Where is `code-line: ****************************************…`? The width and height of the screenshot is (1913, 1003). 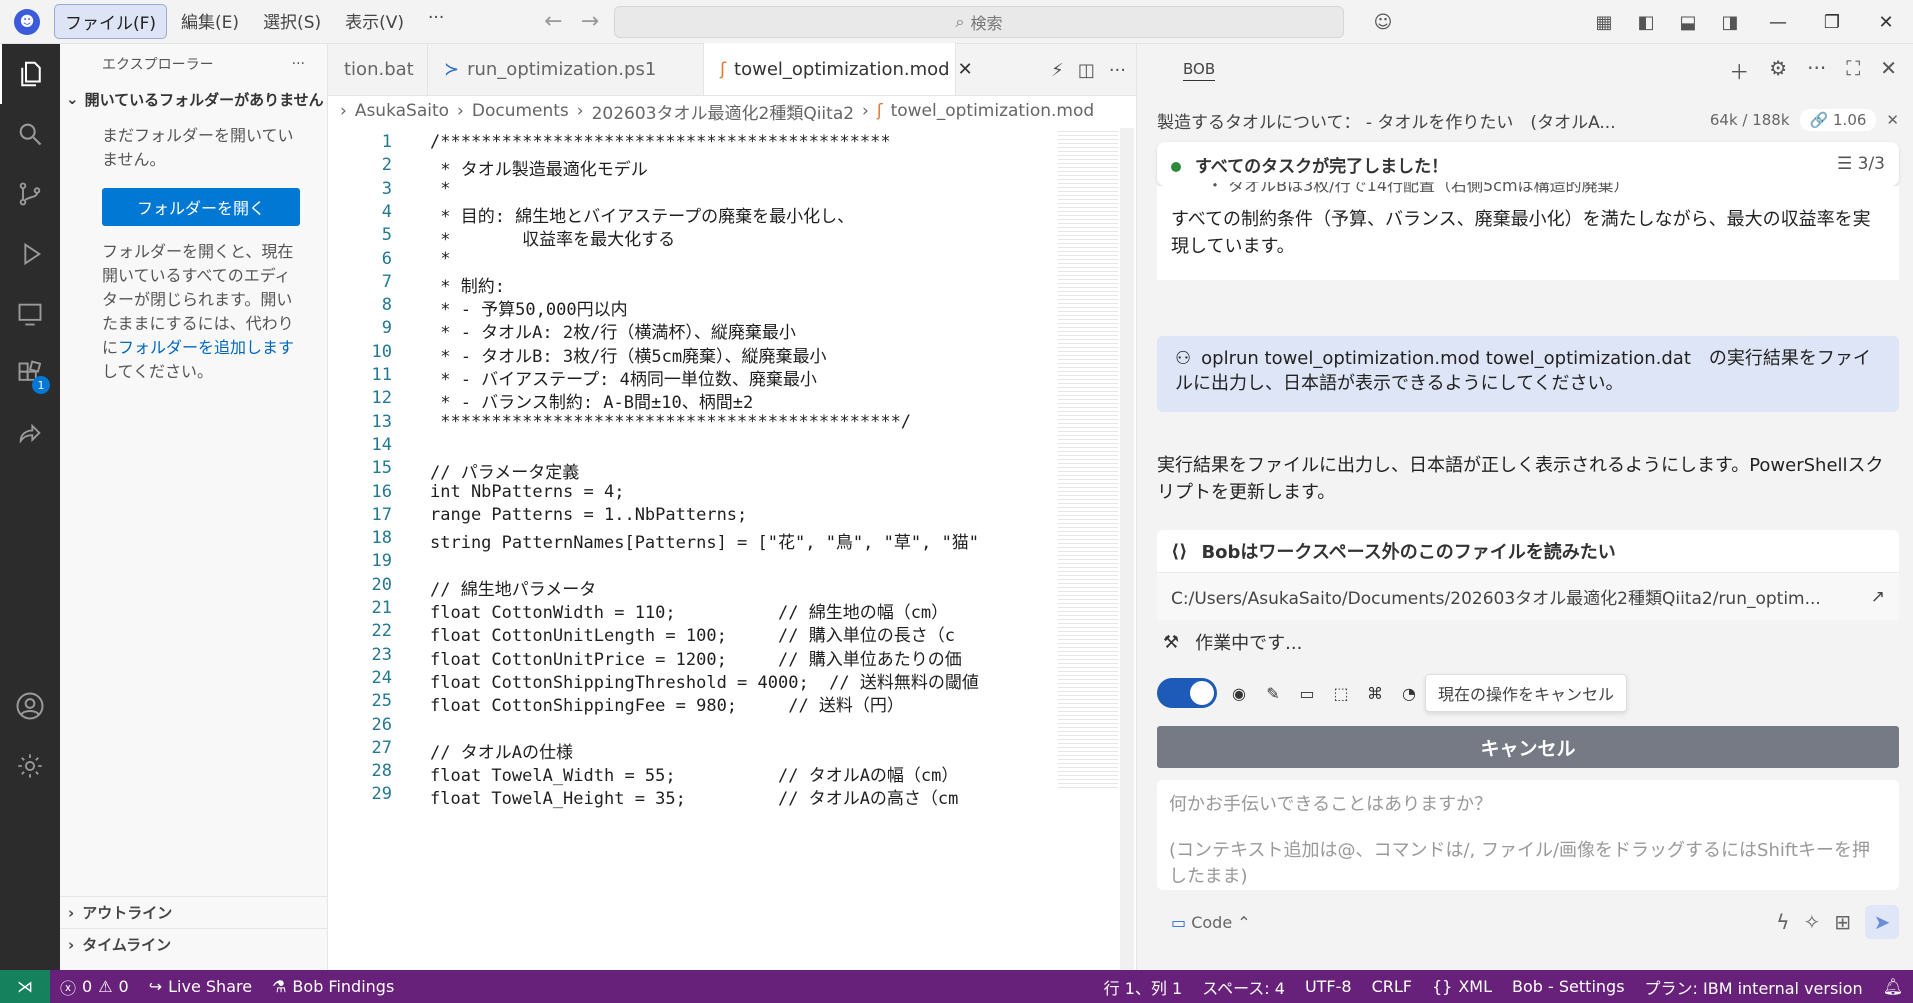
code-line: ****************************************… is located at coordinates (671, 421).